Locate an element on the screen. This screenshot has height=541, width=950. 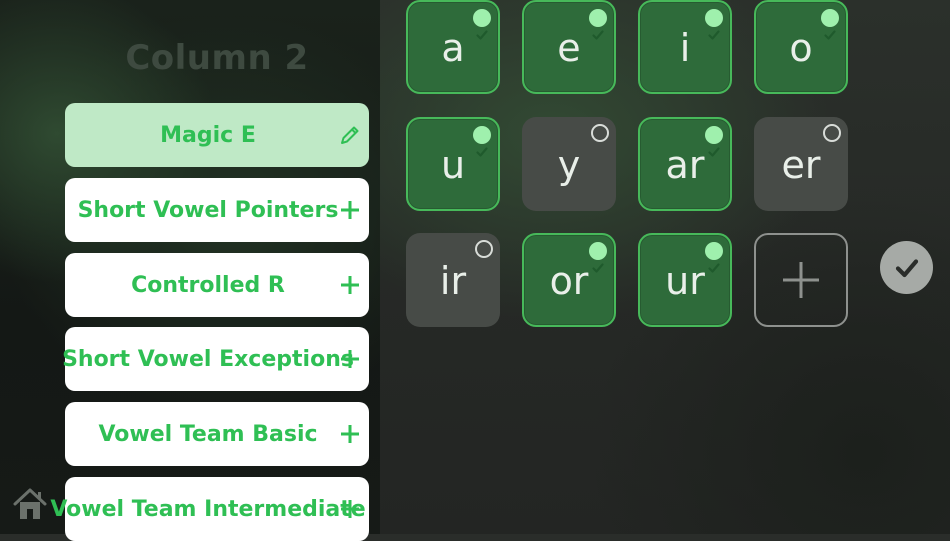
tile-a: a is located at coordinates (453, 47).